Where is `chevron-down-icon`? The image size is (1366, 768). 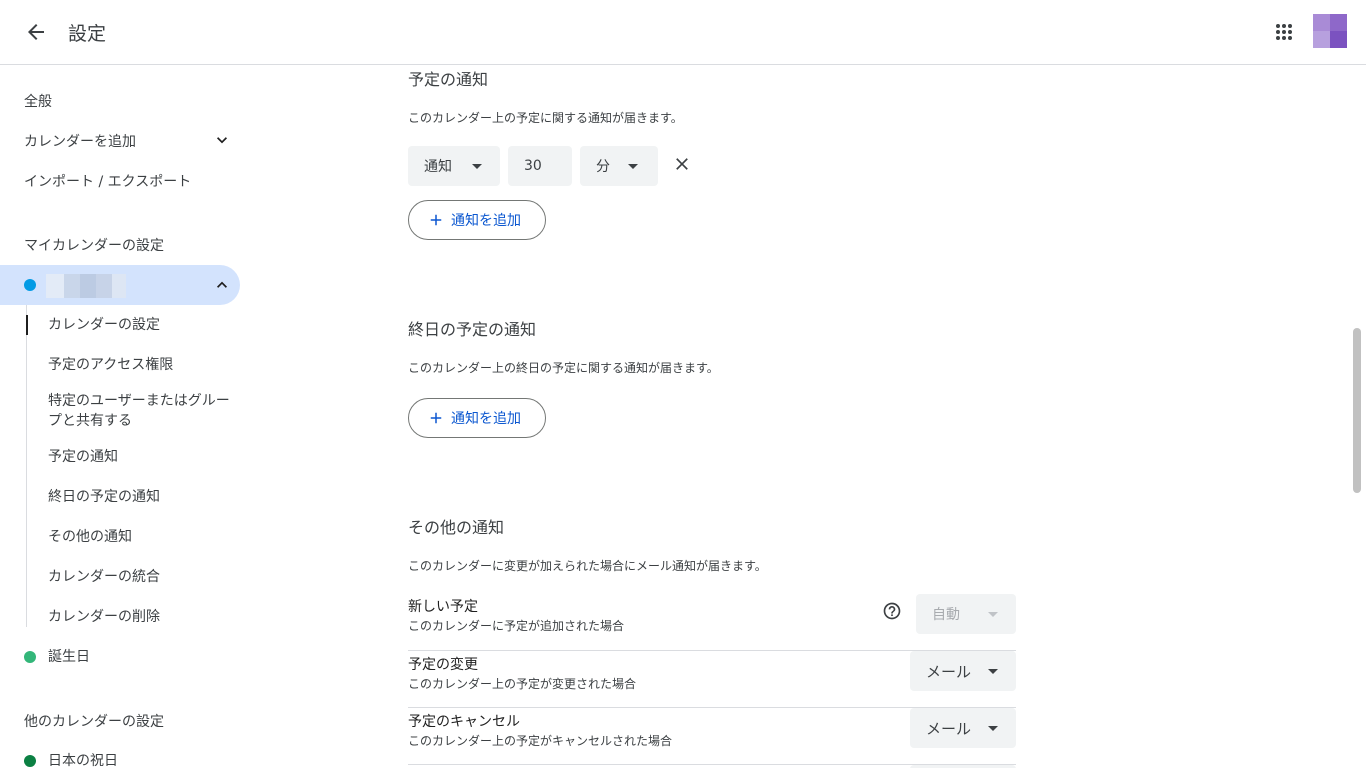 chevron-down-icon is located at coordinates (222, 140).